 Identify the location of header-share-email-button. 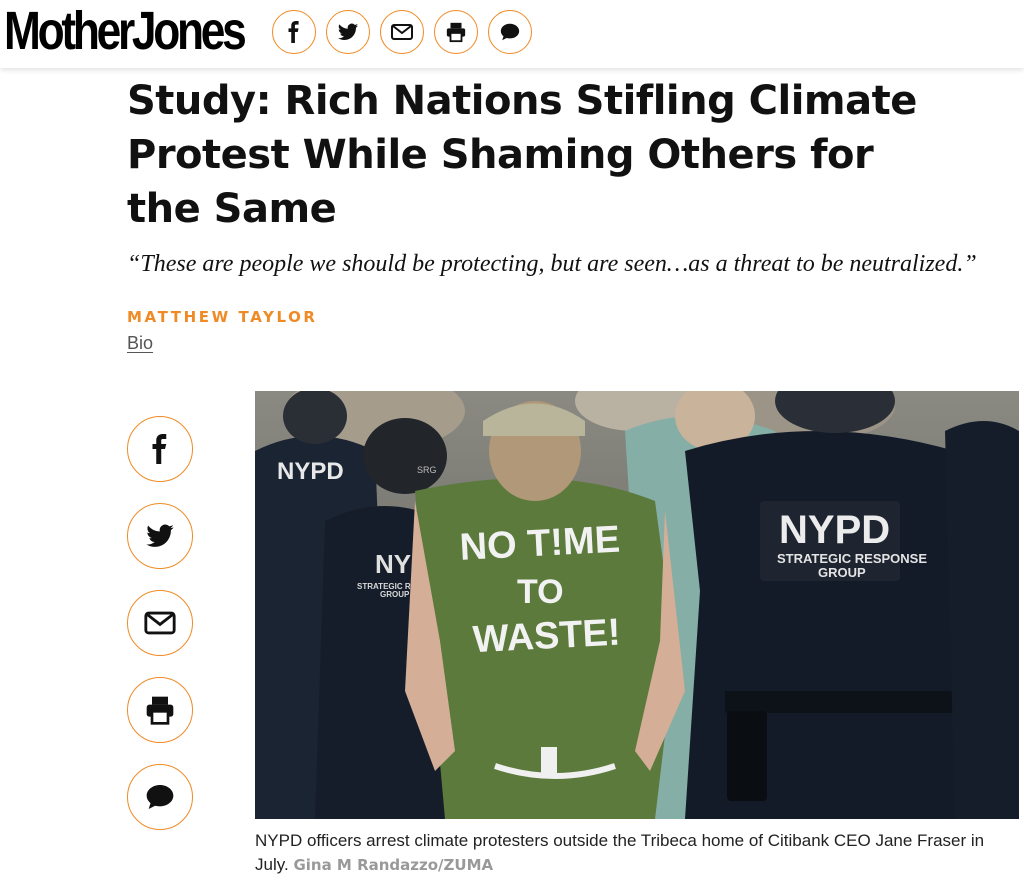
(402, 32).